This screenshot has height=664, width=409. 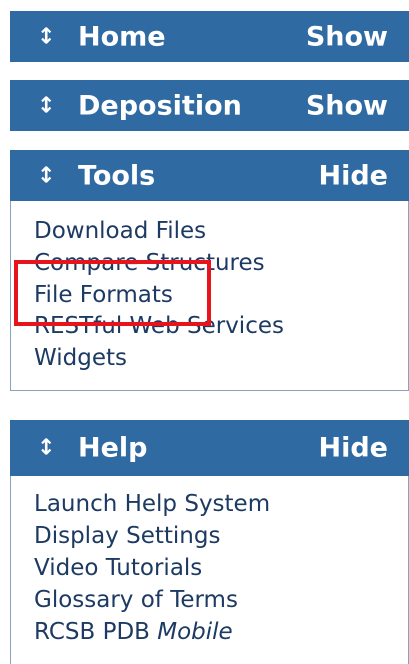 What do you see at coordinates (159, 326) in the screenshot?
I see `restful-web-services-link: RESTful Web Services` at bounding box center [159, 326].